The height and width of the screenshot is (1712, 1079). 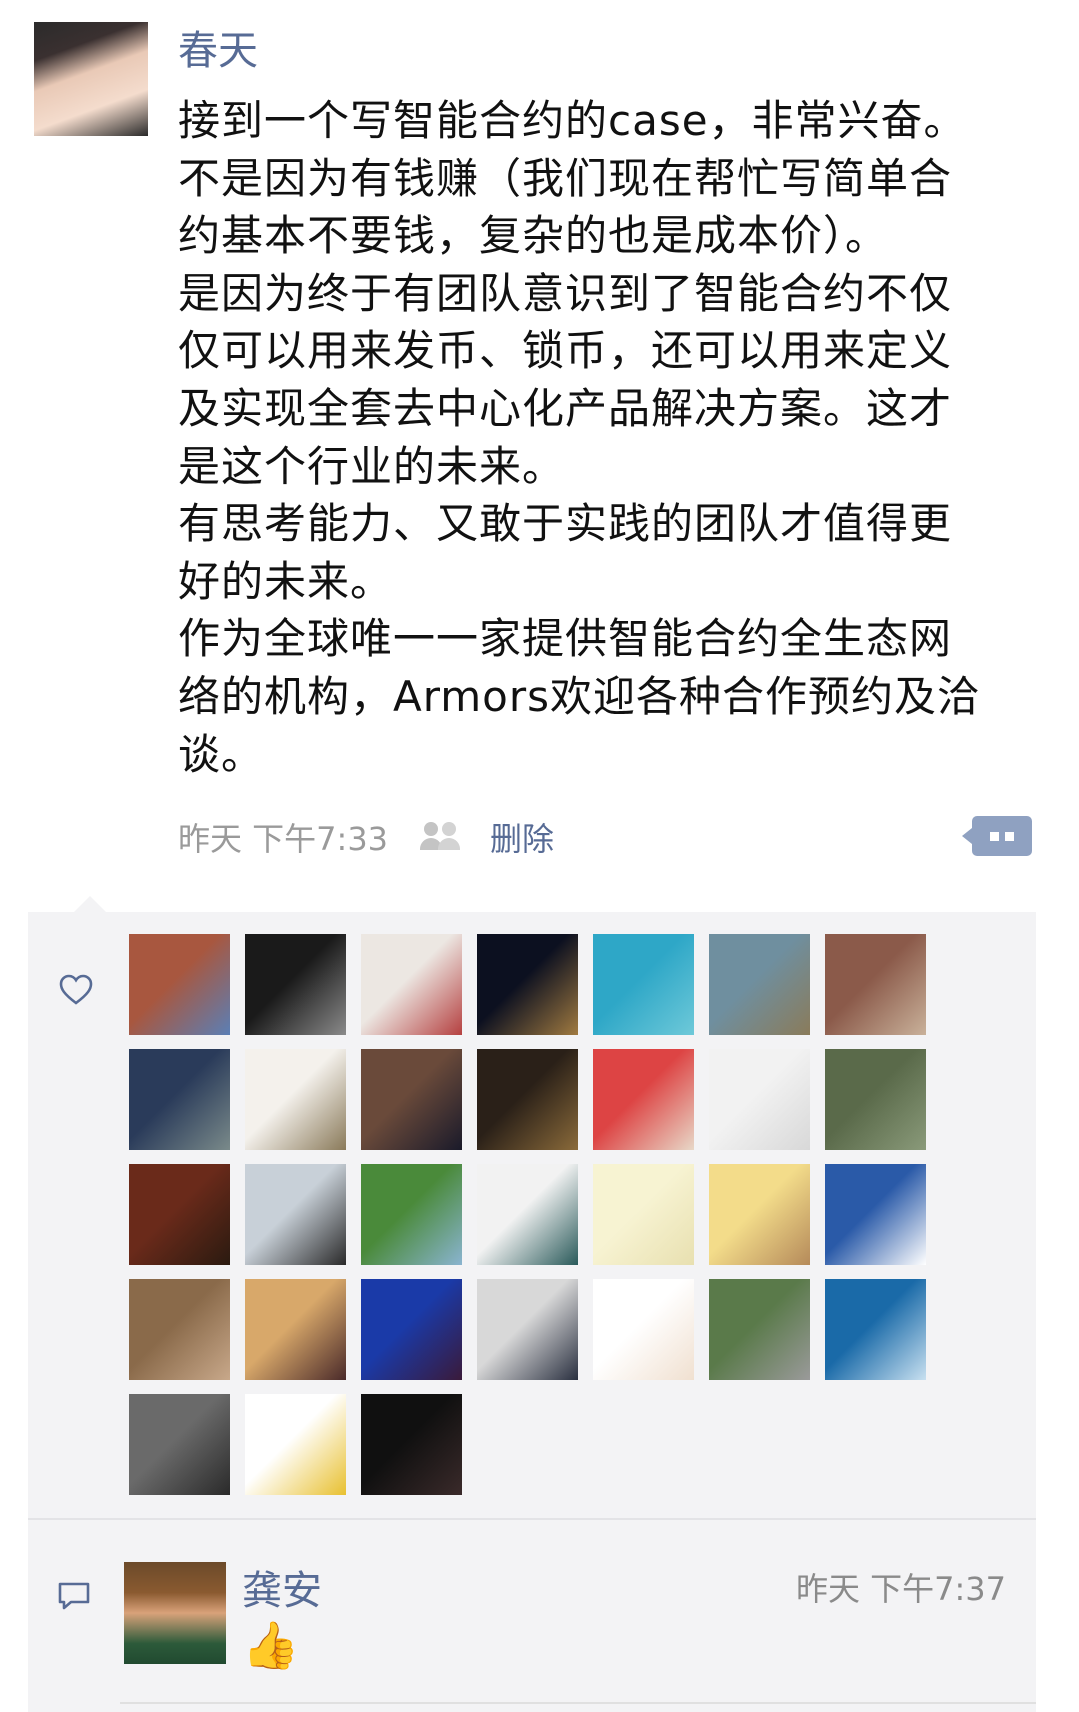 What do you see at coordinates (532, 1616) in the screenshot?
I see `comment-row: 龚安 昨天 下午7:37 👍` at bounding box center [532, 1616].